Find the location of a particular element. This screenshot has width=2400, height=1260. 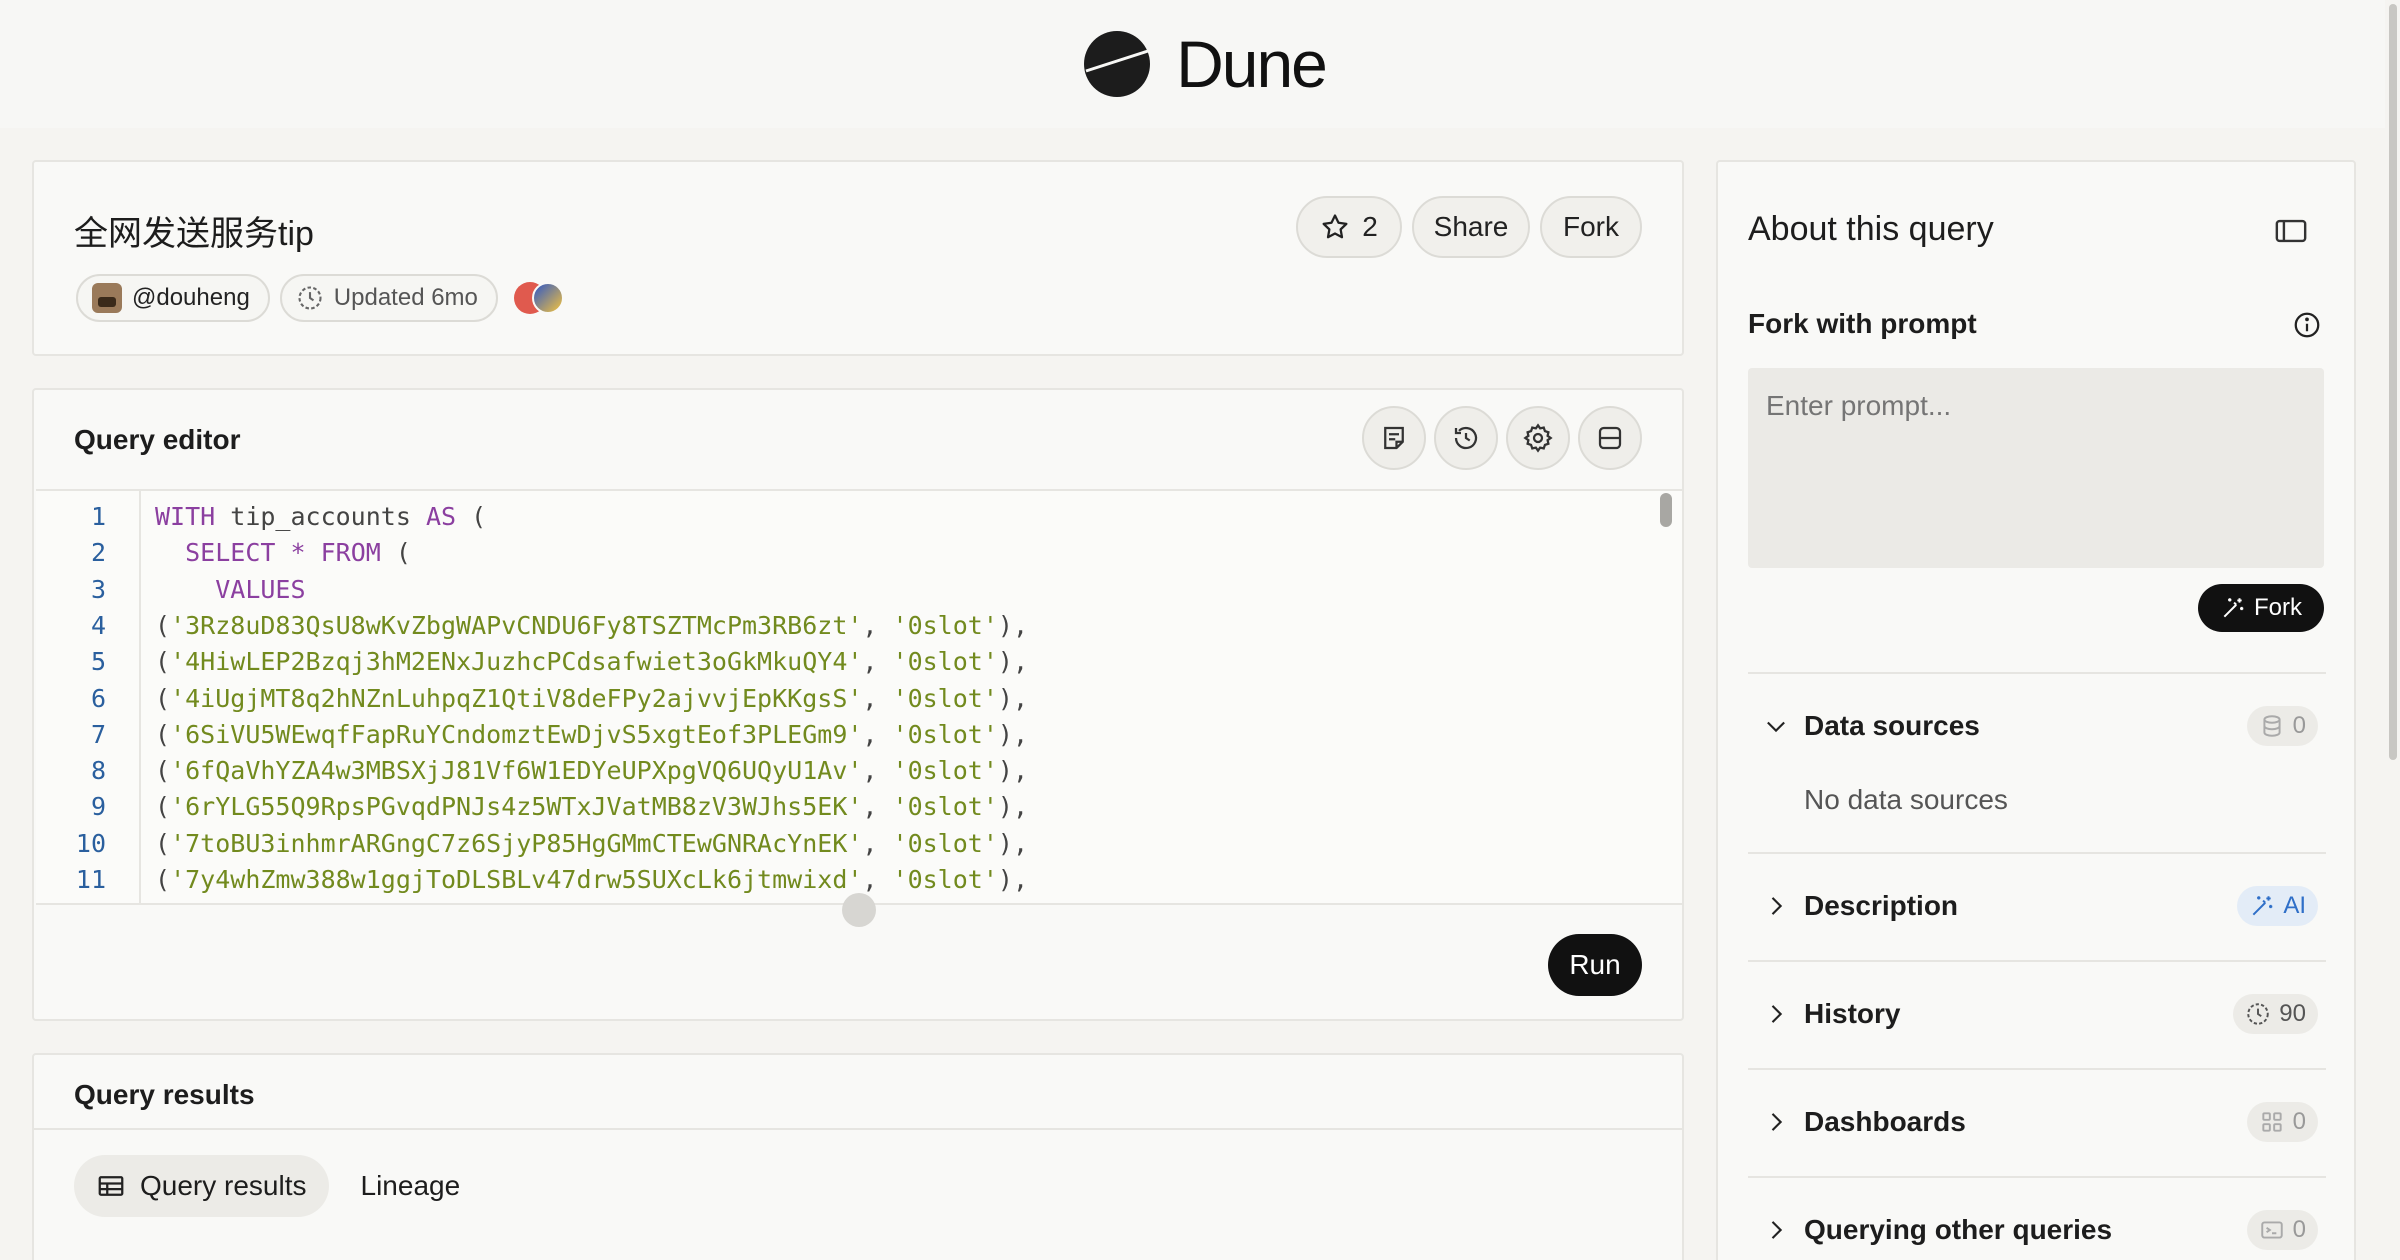

line-number: 10 is located at coordinates (90, 843).